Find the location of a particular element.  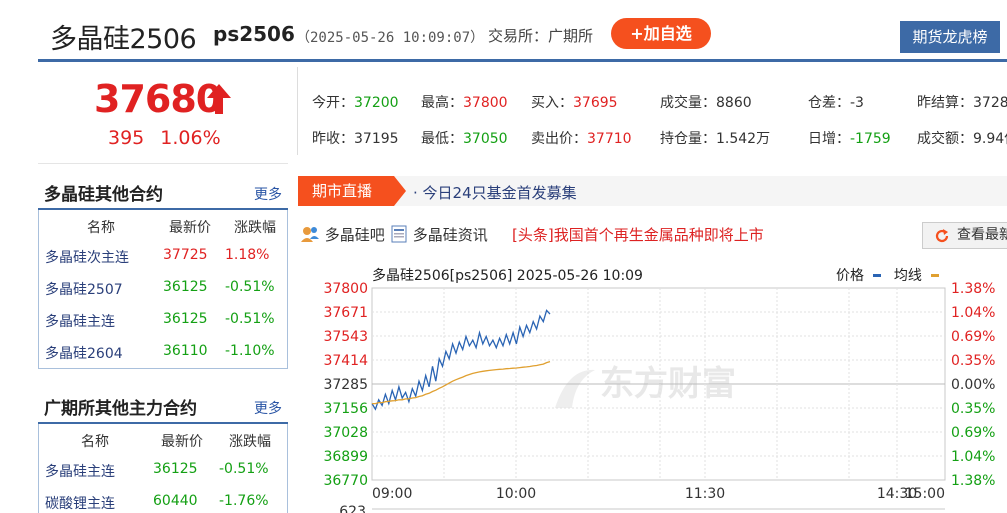

add-watchlist-button: +加自选 is located at coordinates (661, 33).